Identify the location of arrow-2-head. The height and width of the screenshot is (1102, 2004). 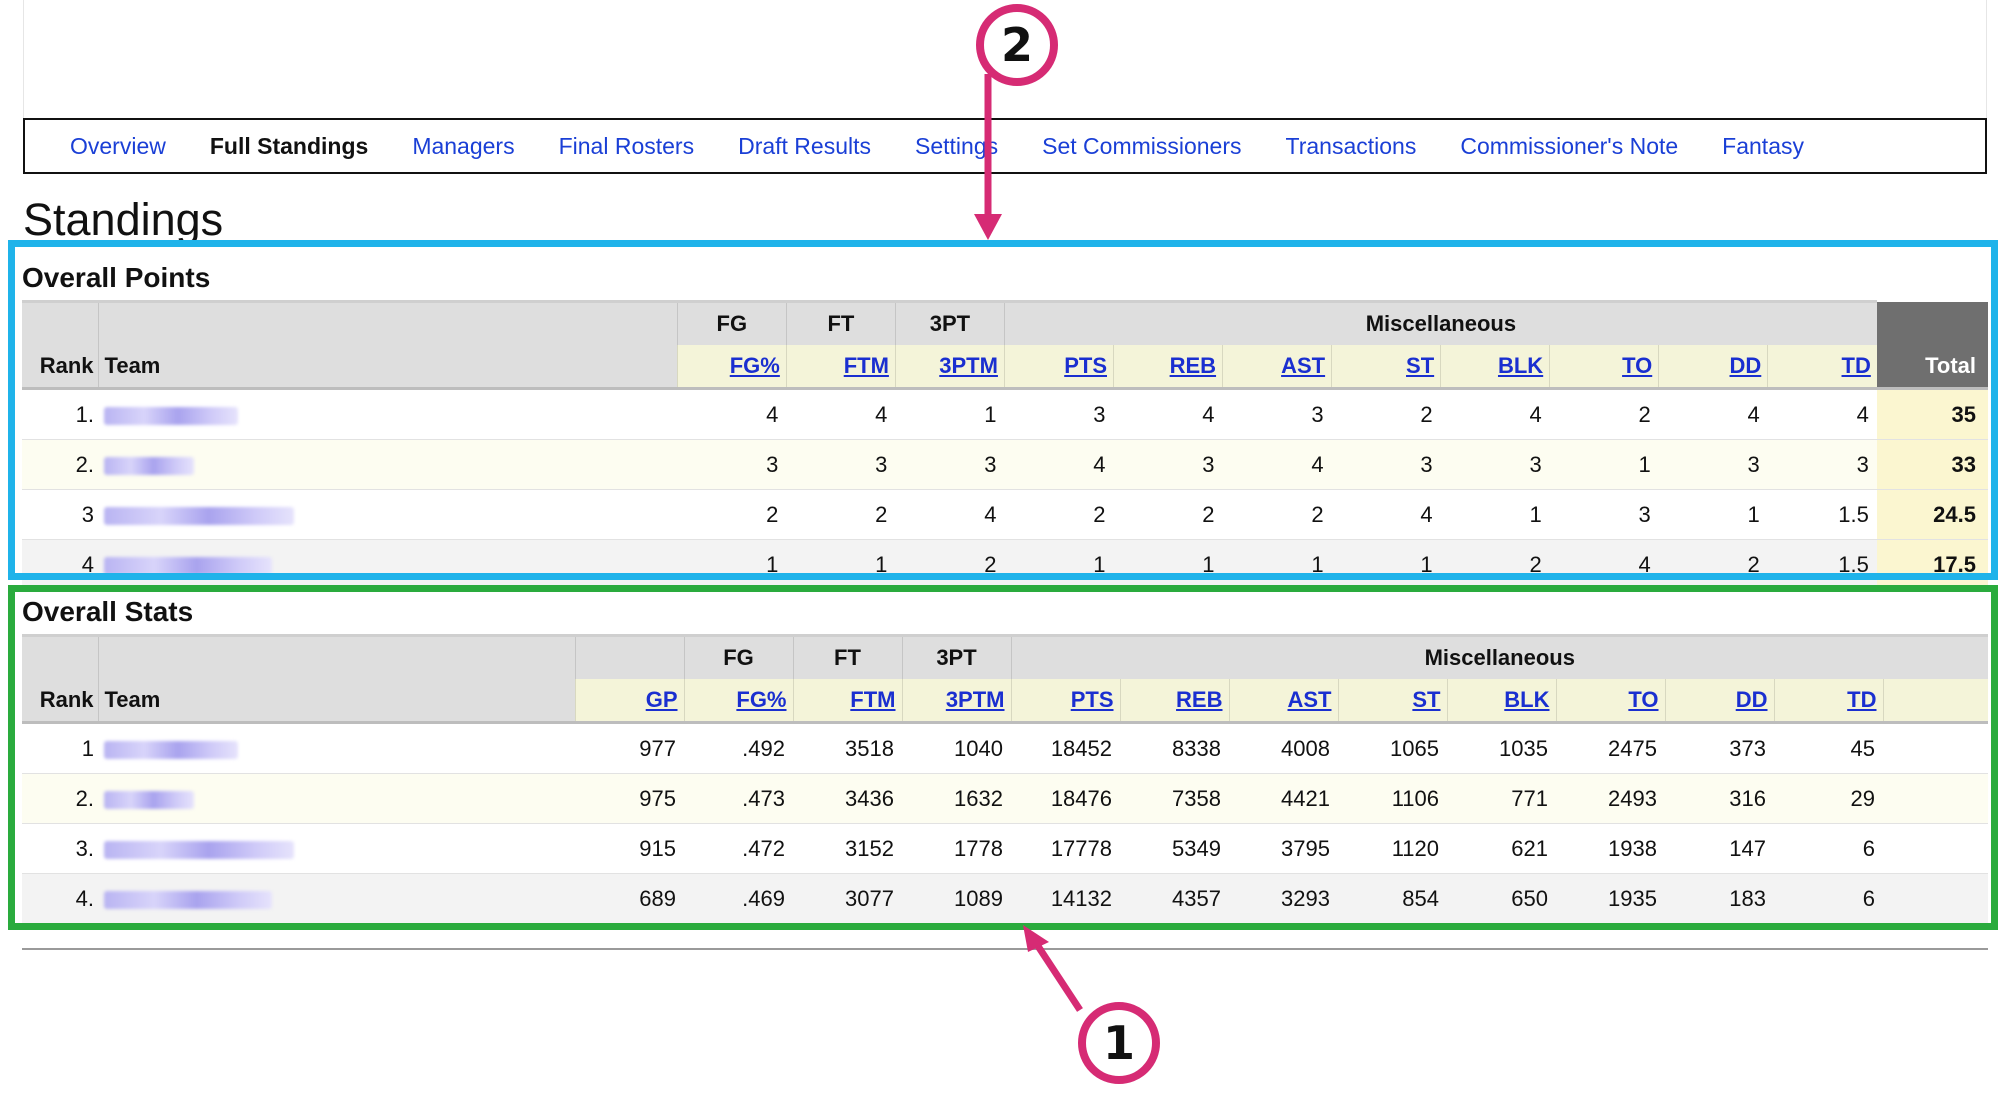
(988, 227).